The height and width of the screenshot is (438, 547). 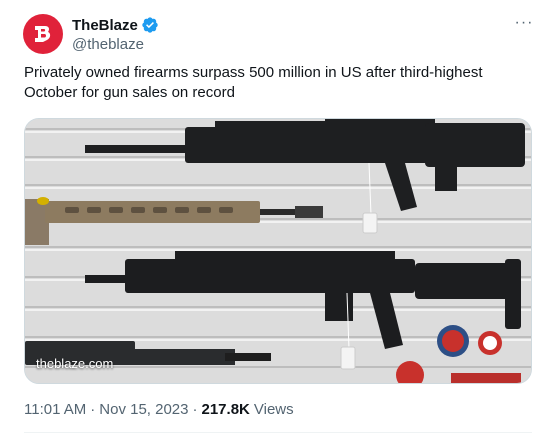 I want to click on tweet-meta: 11:01 AM · Nov 15, 2023 · 217.8K Views, so click(x=159, y=409).